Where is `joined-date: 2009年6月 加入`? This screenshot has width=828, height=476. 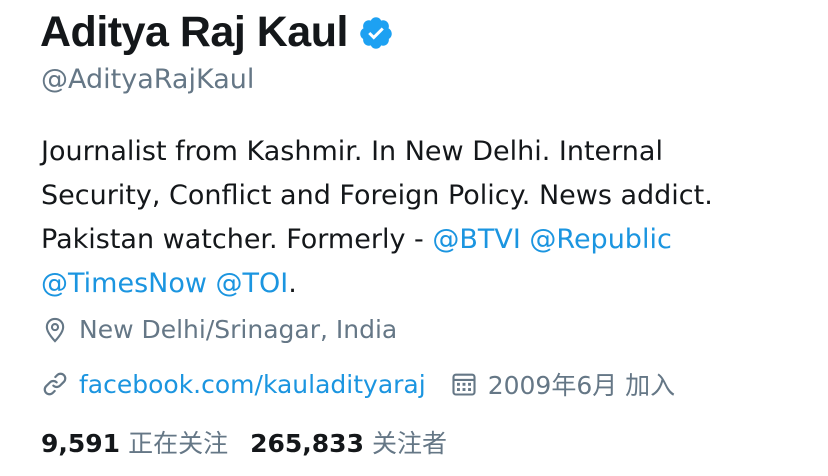
joined-date: 2009年6月 加入 is located at coordinates (581, 385).